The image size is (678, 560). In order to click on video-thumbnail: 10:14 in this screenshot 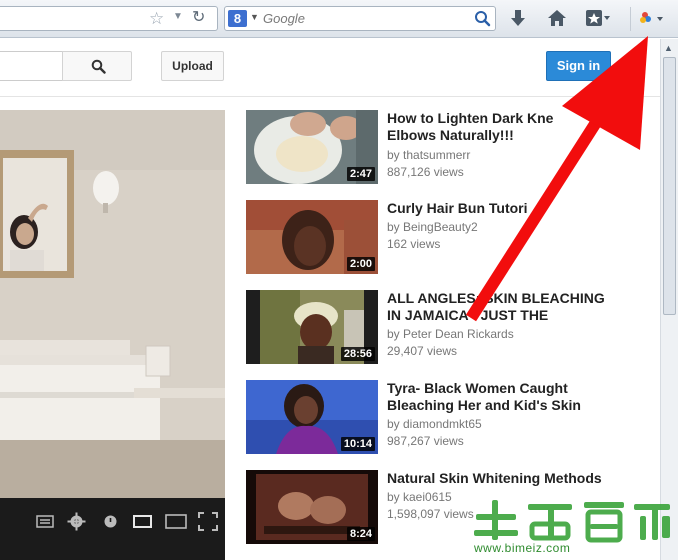, I will do `click(312, 417)`.